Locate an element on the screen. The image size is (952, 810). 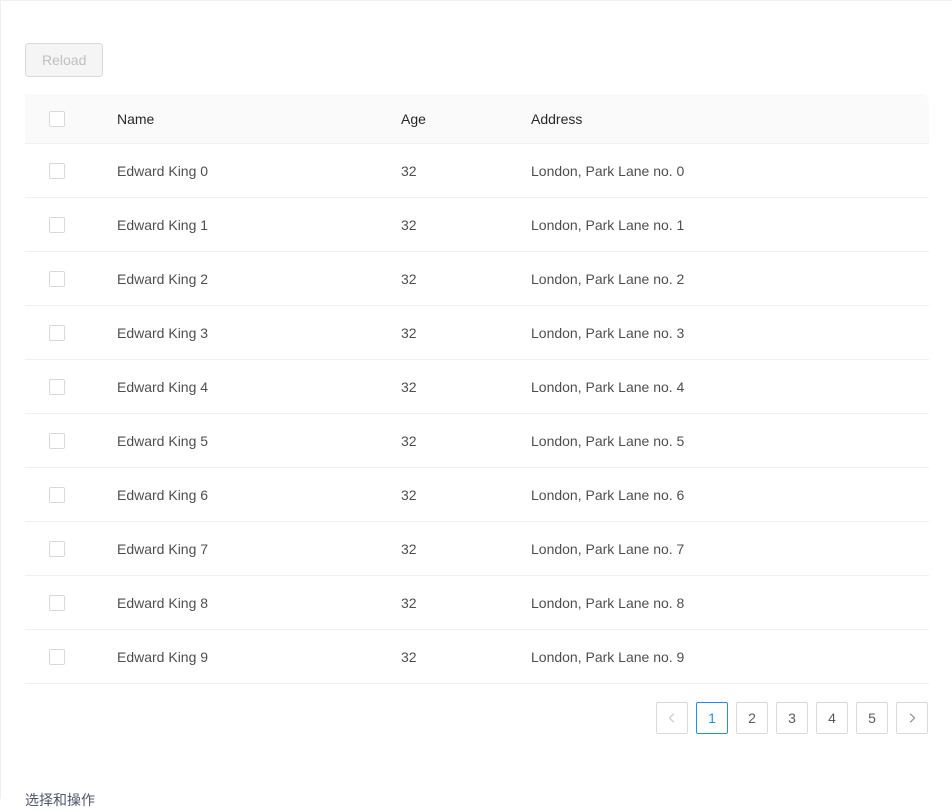
pagination-prev-button is located at coordinates (672, 718).